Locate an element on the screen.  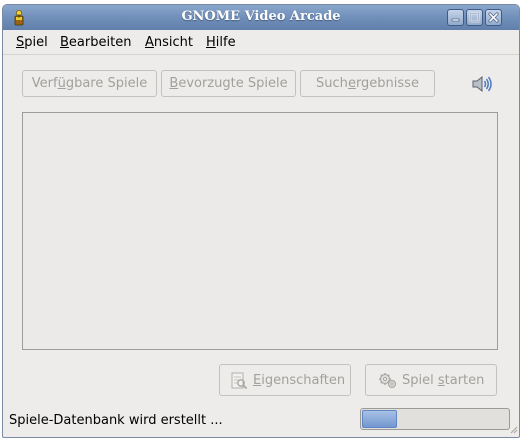
title-bar: GNOME Video Arcade is located at coordinates (261, 18).